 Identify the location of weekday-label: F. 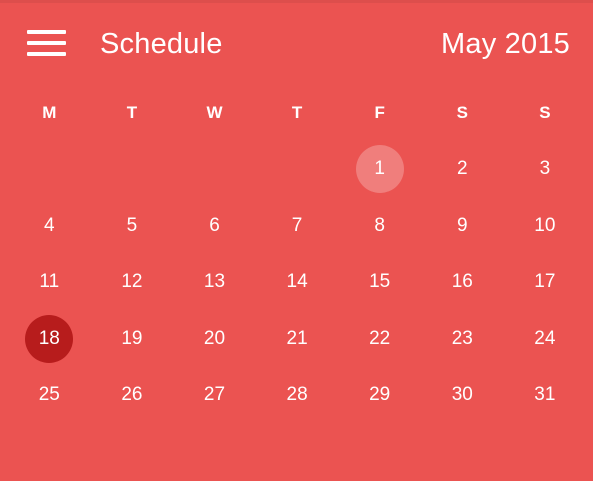
(379, 112).